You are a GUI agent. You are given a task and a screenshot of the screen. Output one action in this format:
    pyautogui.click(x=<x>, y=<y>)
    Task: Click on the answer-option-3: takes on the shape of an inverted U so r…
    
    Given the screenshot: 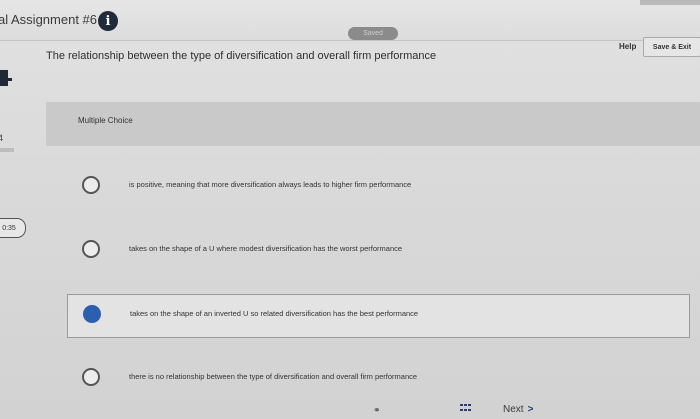 What is the action you would take?
    pyautogui.click(x=378, y=316)
    